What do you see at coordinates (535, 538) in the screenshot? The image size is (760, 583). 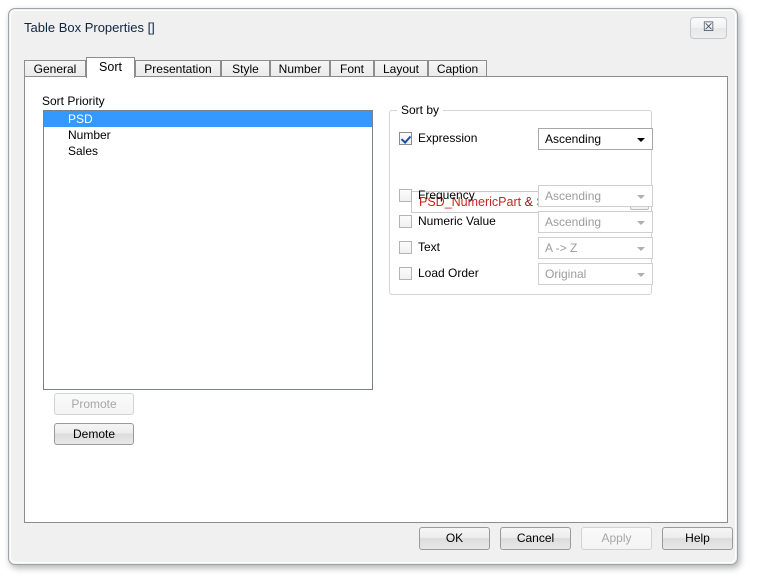 I see `cancel-button: Cancel` at bounding box center [535, 538].